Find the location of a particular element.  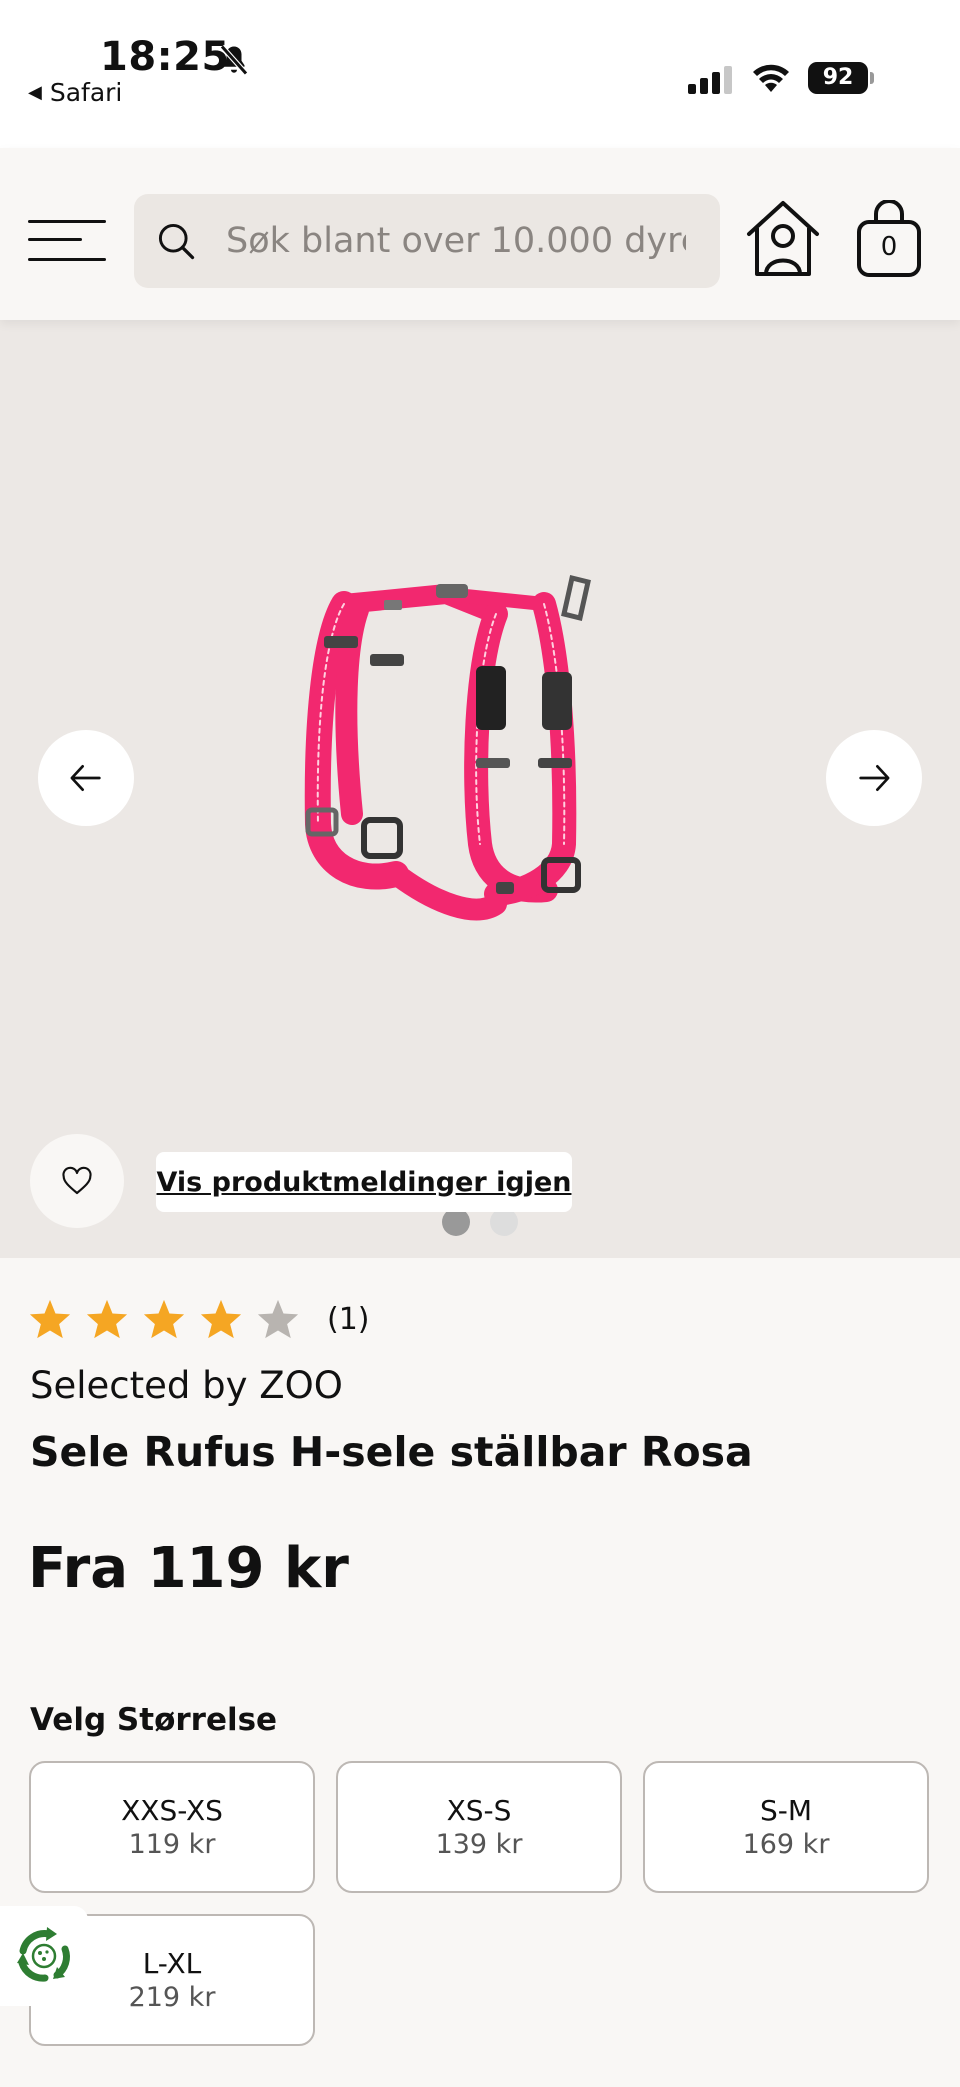

status-bar: 18:25 ◀ Safari 92 is located at coordinates (480, 74).